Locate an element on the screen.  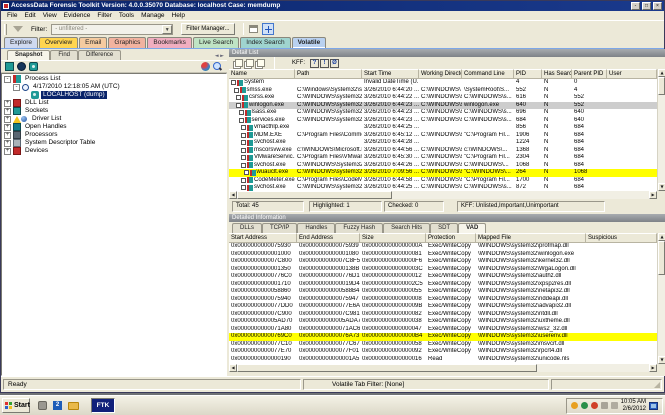
menu-edit: Edit is located at coordinates (29, 15).